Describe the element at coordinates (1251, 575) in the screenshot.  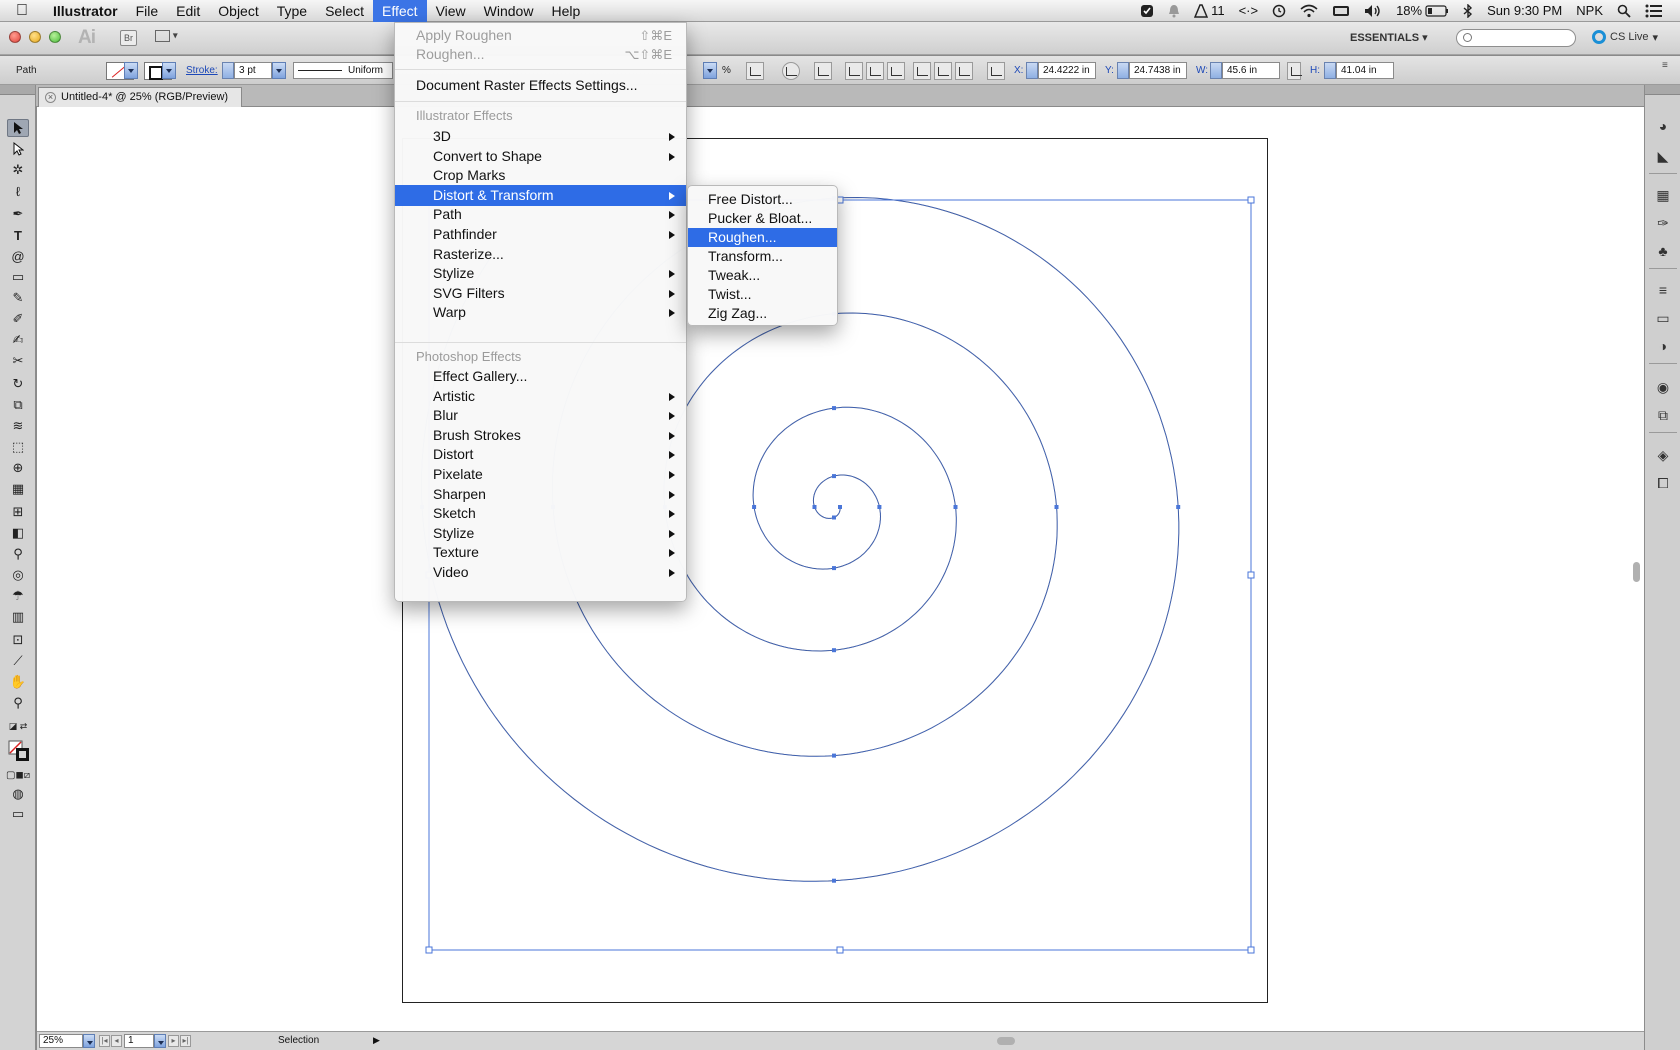
I see `bounding-box-handle` at that location.